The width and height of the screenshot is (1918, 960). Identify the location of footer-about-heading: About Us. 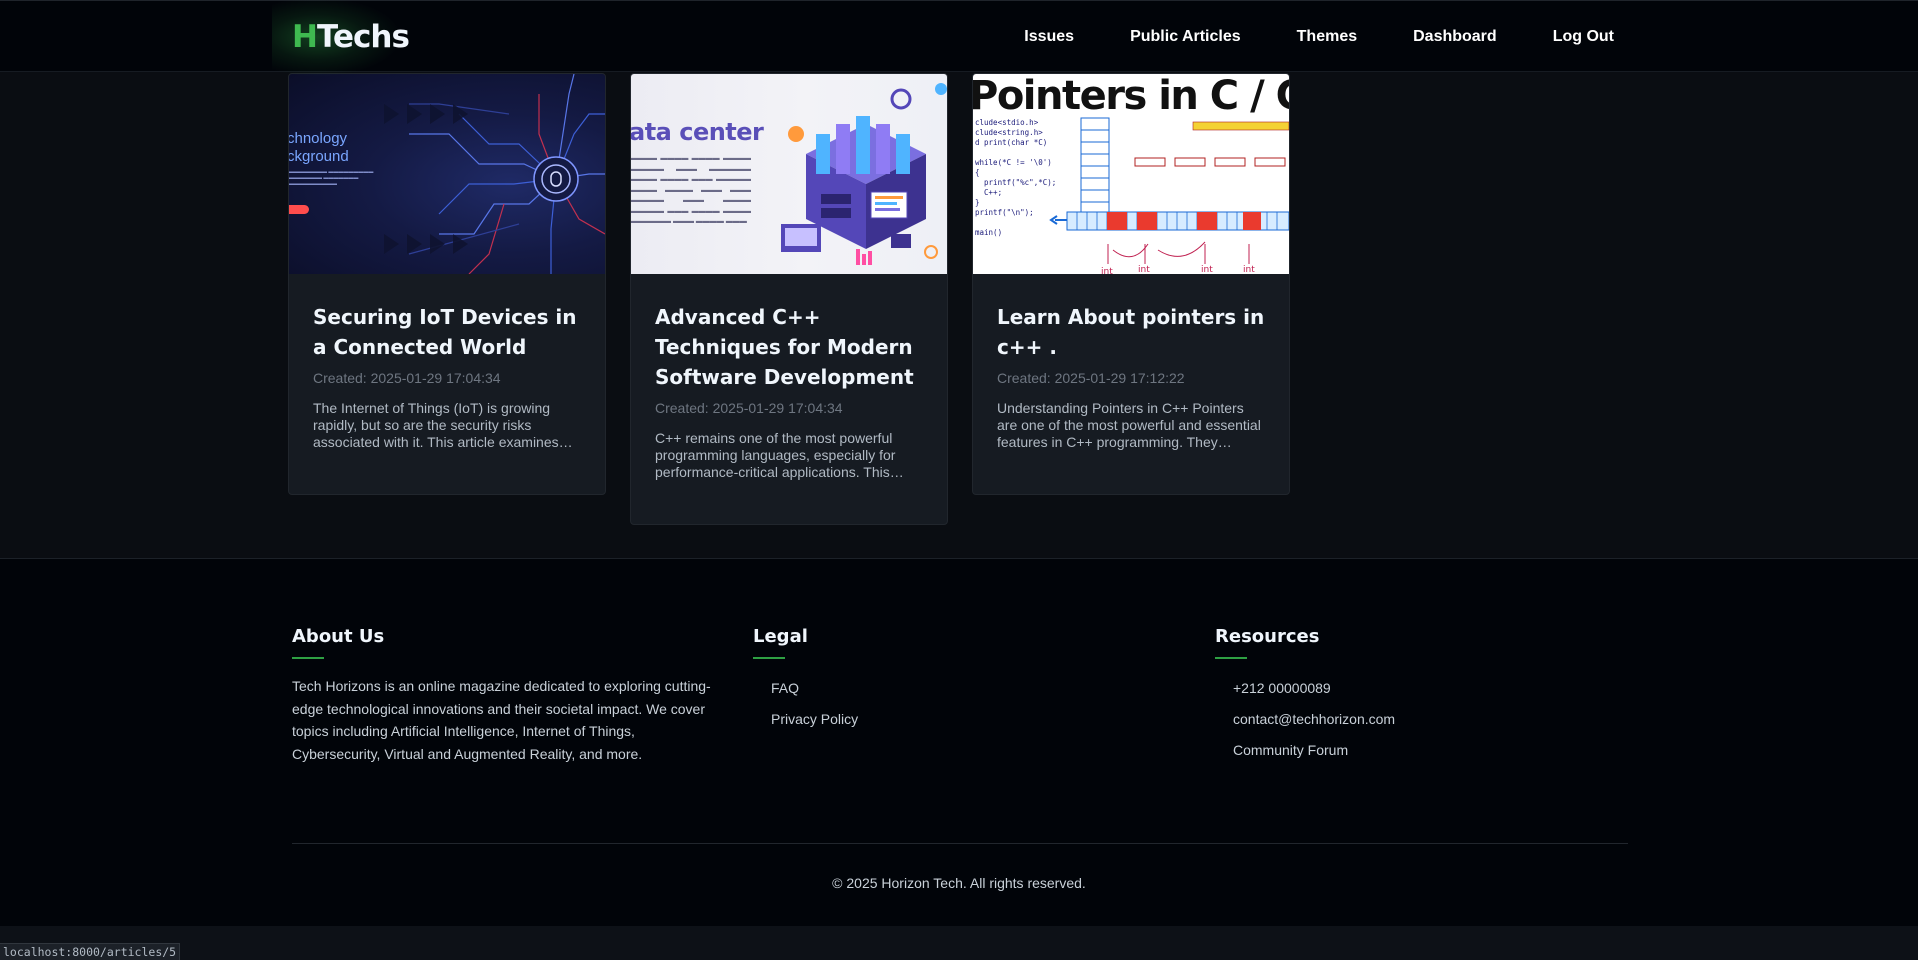
(338, 636).